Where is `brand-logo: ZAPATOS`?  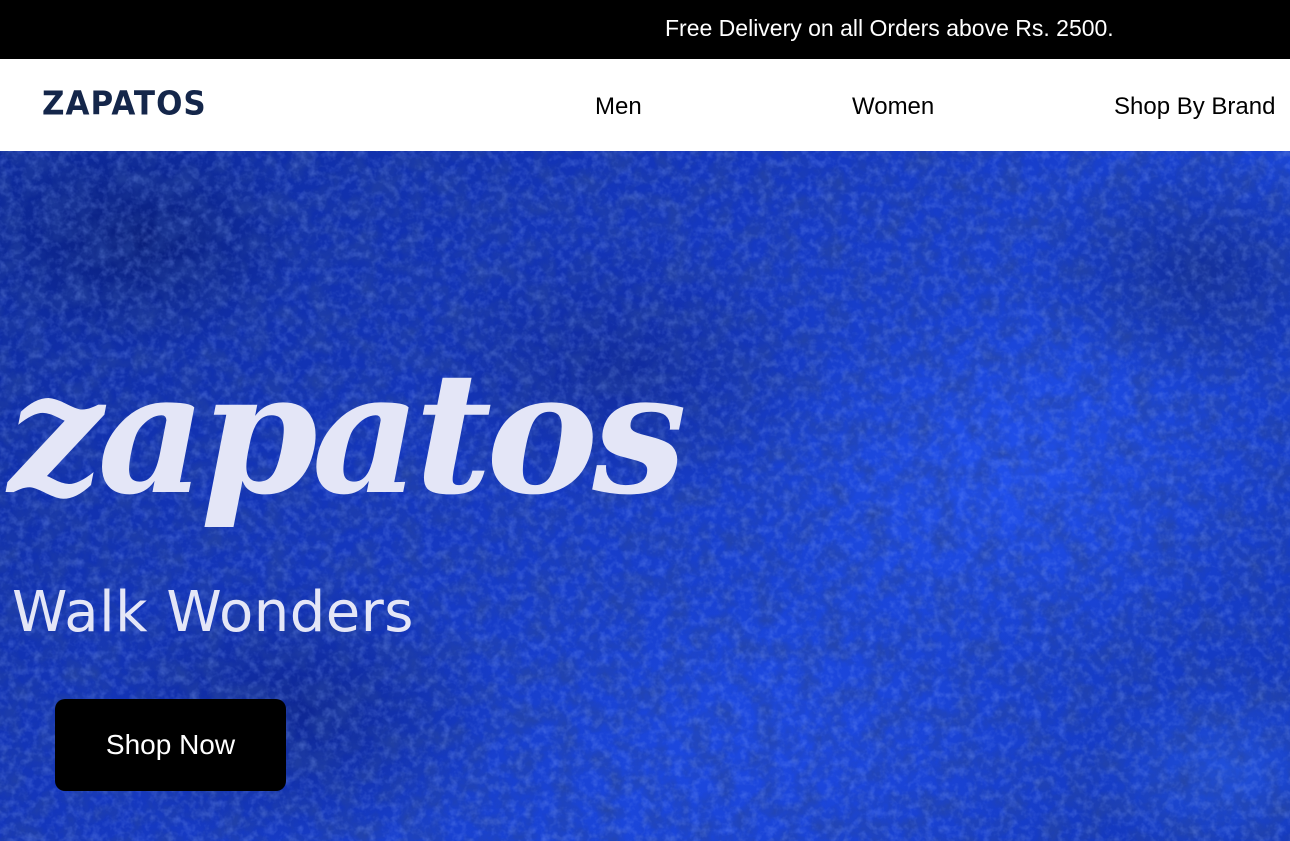
brand-logo: ZAPATOS is located at coordinates (124, 104).